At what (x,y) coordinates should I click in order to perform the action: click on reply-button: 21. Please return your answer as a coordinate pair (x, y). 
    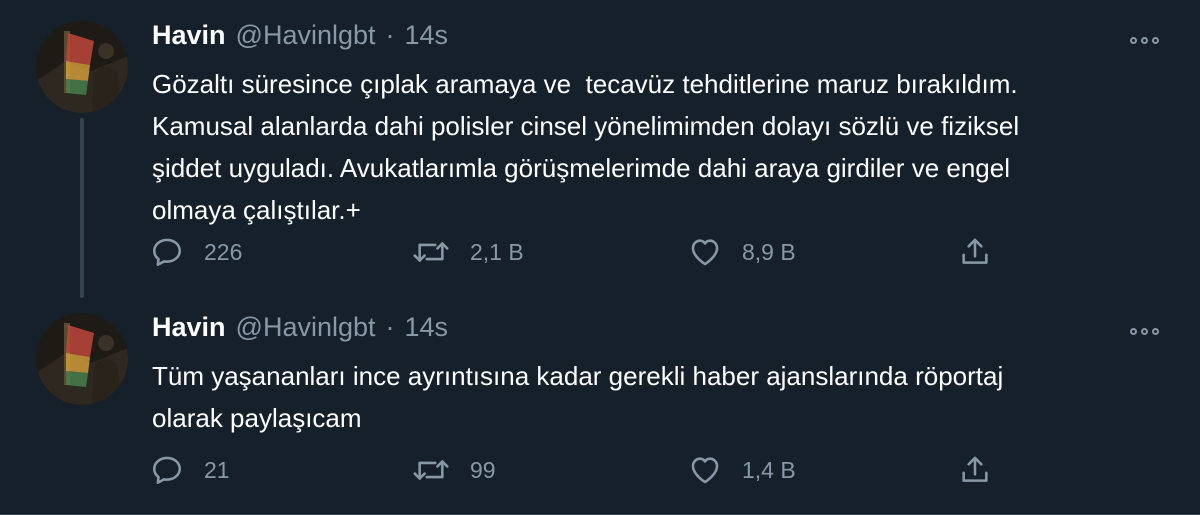
    Looking at the image, I should click on (190, 470).